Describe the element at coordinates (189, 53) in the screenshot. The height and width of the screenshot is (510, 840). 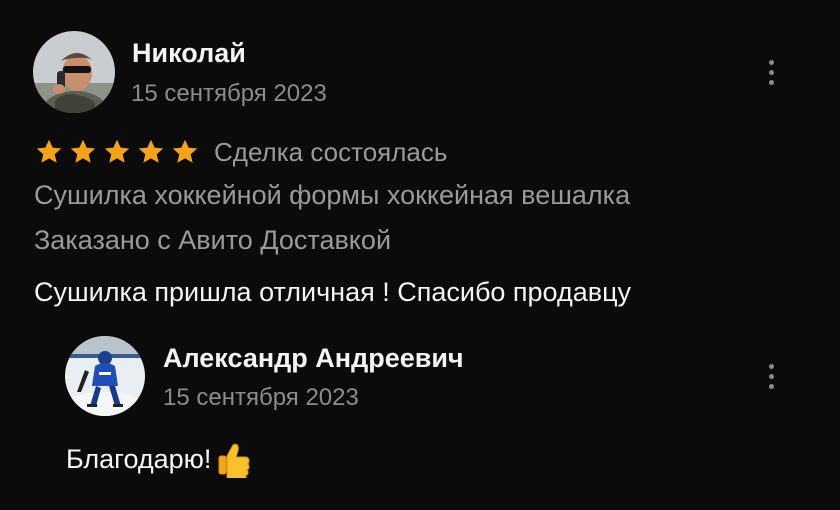
I see `reviewer-name: Николай` at that location.